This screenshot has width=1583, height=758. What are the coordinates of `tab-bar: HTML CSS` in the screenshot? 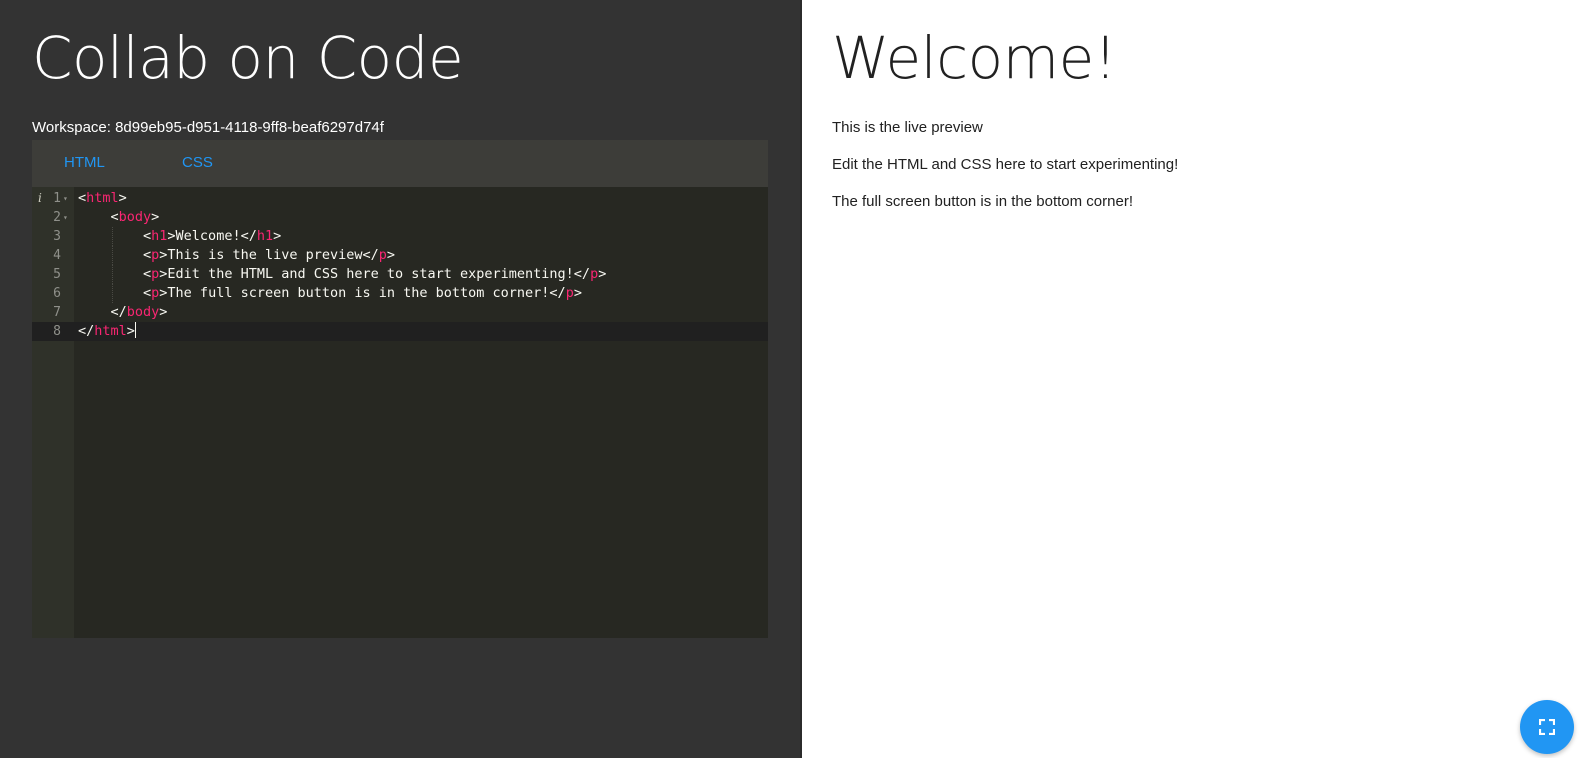 It's located at (400, 163).